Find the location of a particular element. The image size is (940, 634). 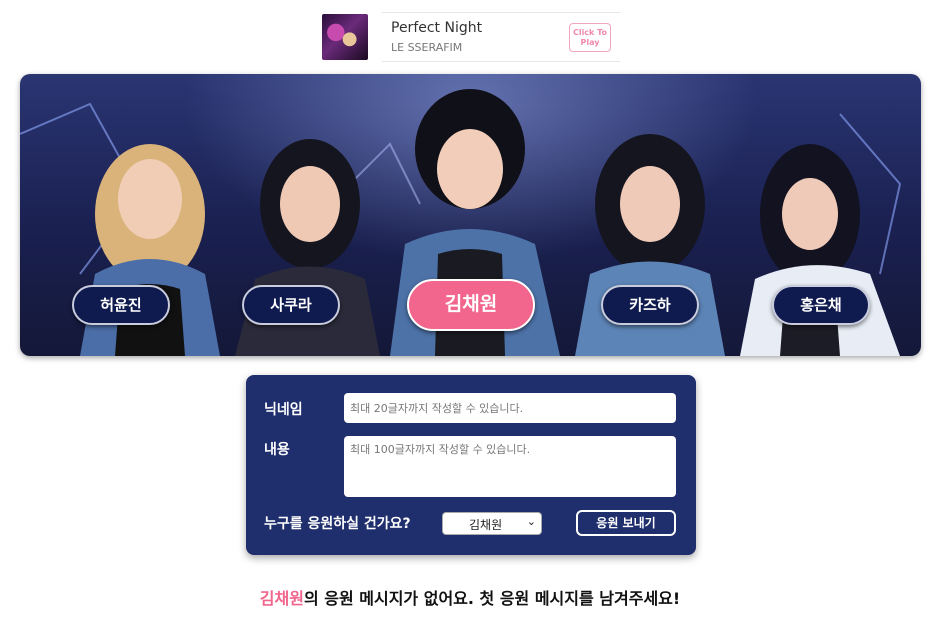

member-button-sakura: 사쿠라 is located at coordinates (291, 305).